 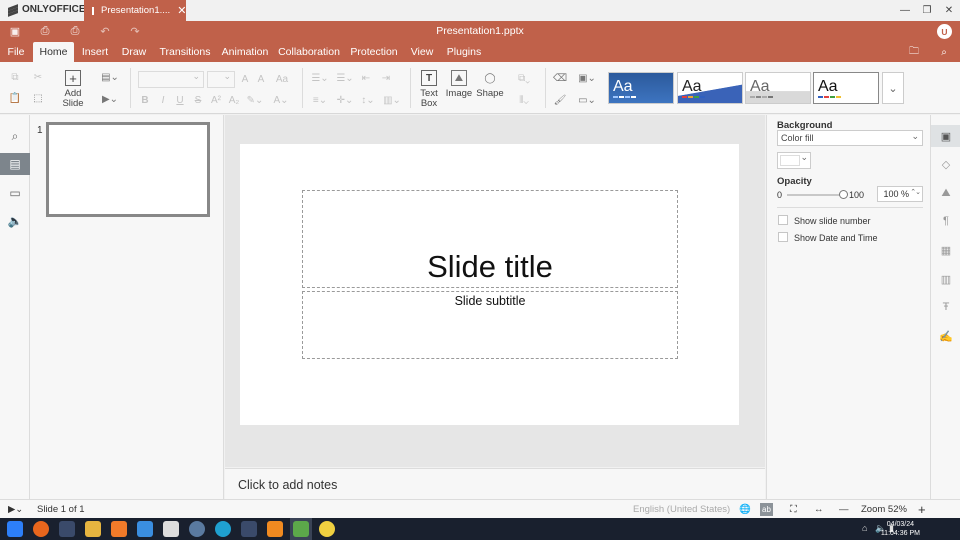 What do you see at coordinates (128, 169) in the screenshot?
I see `slide-thumbnail` at bounding box center [128, 169].